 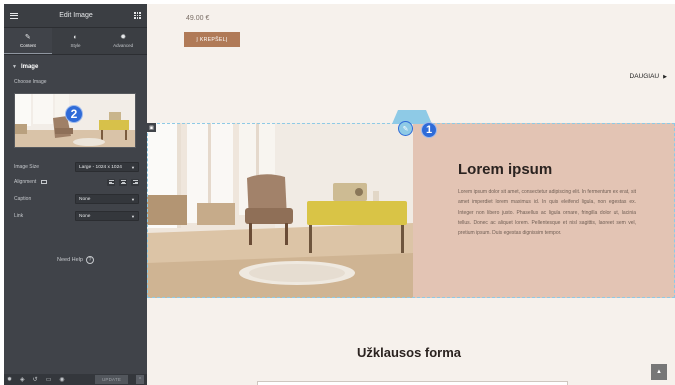 What do you see at coordinates (76, 182) in the screenshot?
I see `alignment-row: Alignment` at bounding box center [76, 182].